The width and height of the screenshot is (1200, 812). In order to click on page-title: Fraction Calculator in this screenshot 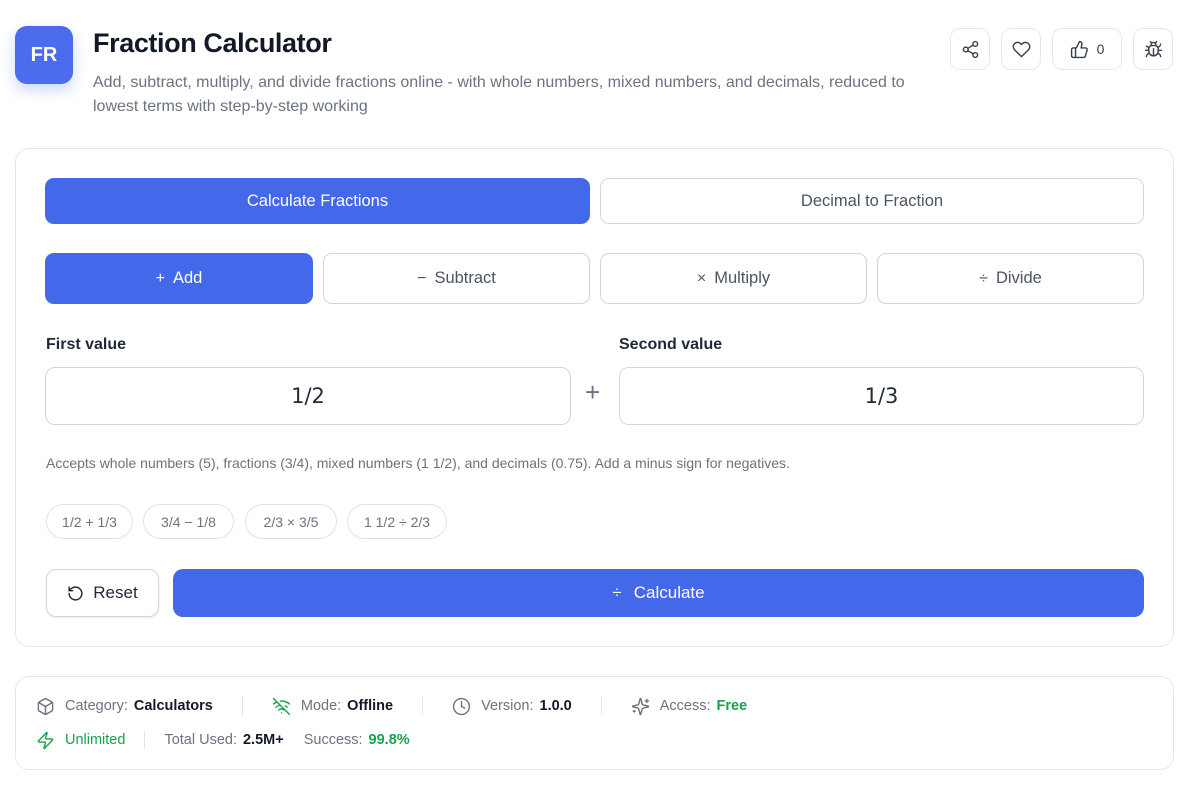, I will do `click(212, 43)`.